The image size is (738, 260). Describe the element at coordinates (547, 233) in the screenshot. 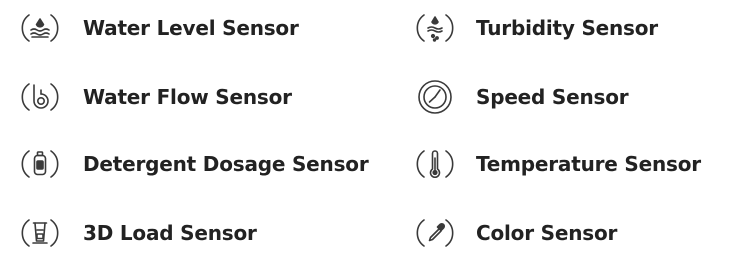

I see `sensor-label: Color Sensor` at that location.